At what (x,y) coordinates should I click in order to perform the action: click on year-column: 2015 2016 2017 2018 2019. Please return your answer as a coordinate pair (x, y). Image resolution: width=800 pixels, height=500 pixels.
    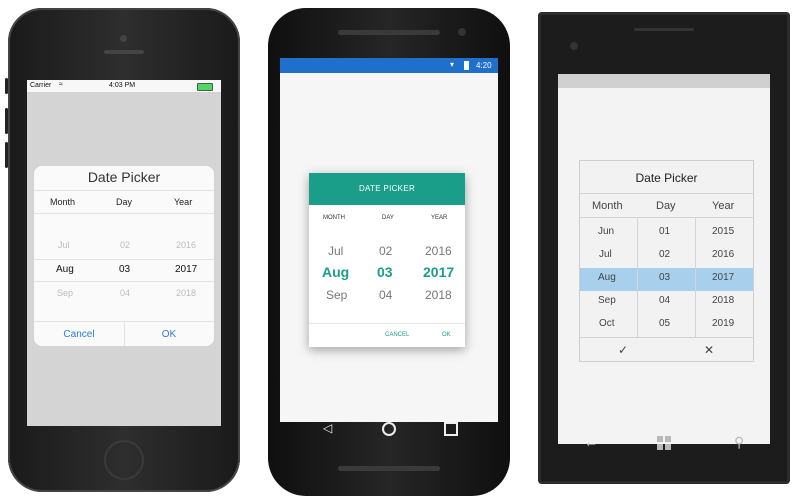
    Looking at the image, I should click on (724, 277).